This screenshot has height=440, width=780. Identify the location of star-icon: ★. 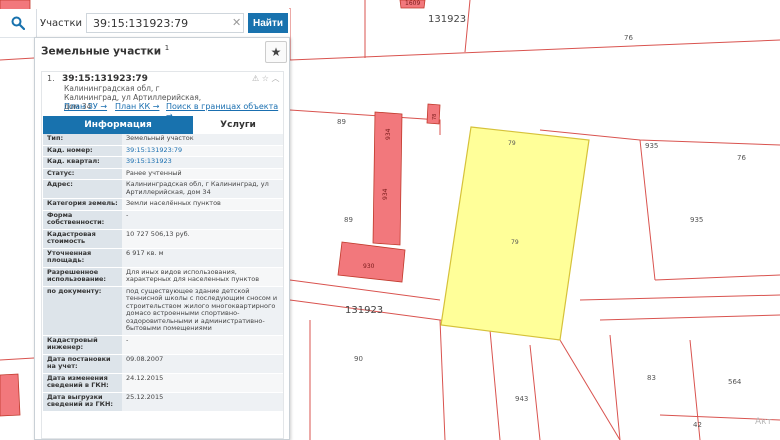
(276, 52).